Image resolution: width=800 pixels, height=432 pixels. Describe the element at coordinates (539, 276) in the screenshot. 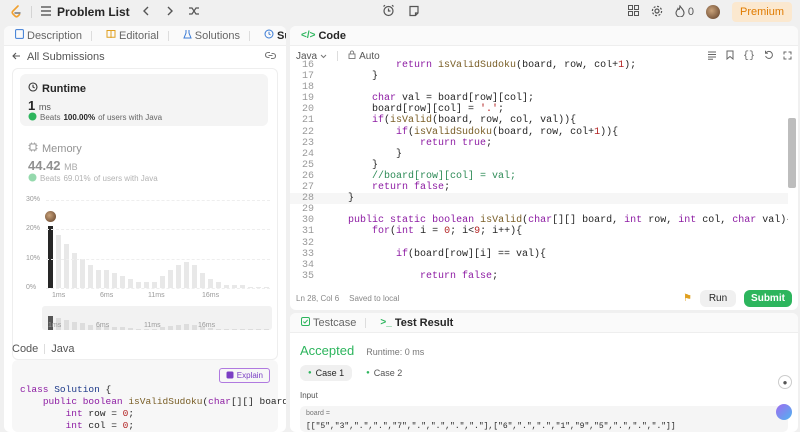

I see `editor-line: 35 return false;` at that location.